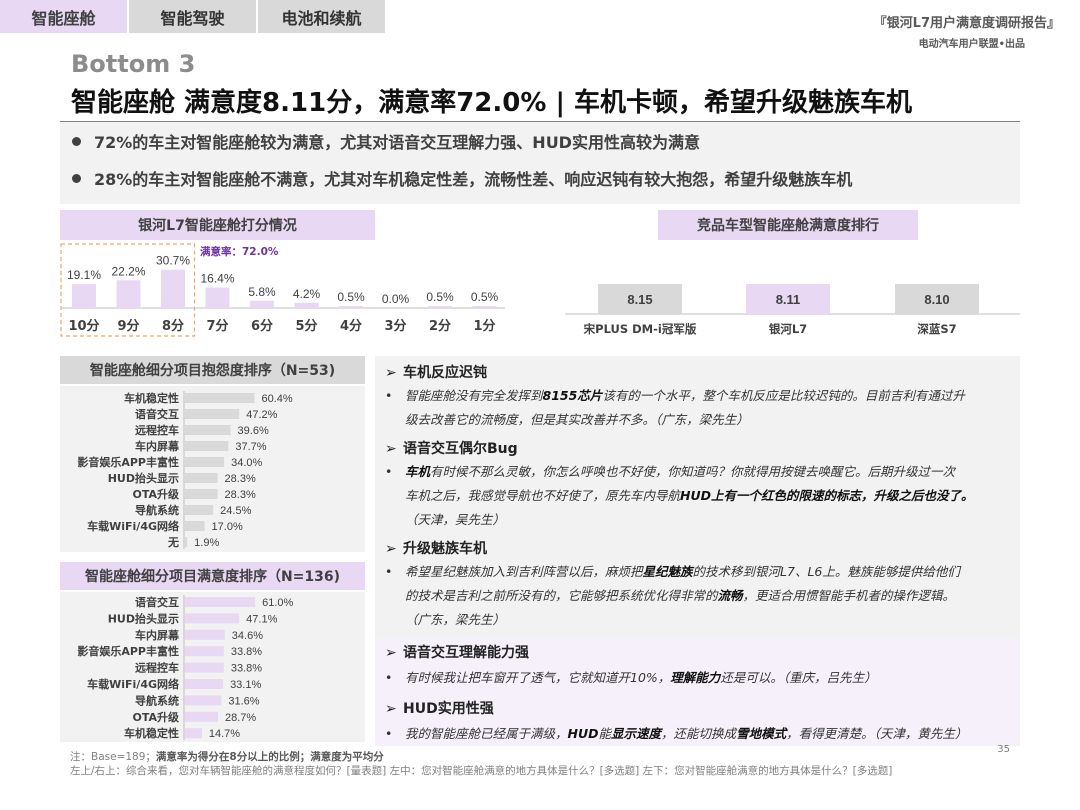  What do you see at coordinates (351, 326) in the screenshot?
I see `rating-category-label: 4分` at bounding box center [351, 326].